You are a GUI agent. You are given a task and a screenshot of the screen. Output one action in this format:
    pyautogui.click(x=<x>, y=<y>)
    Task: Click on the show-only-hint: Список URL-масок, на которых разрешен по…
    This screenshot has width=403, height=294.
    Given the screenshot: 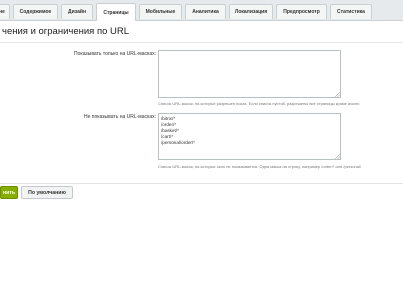 What is the action you would take?
    pyautogui.click(x=259, y=103)
    